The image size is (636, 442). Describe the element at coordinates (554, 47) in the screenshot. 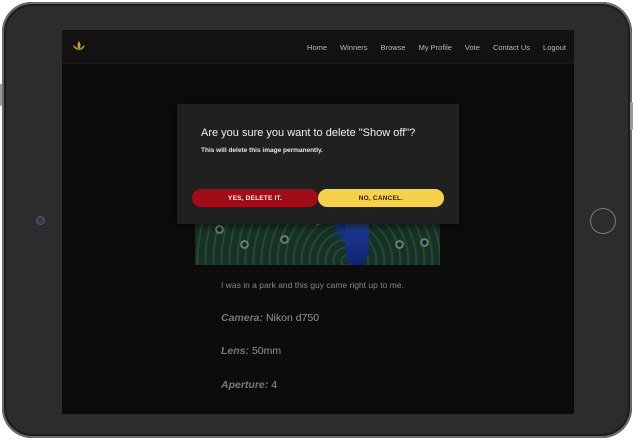

I see `nav-logout: Logout` at that location.